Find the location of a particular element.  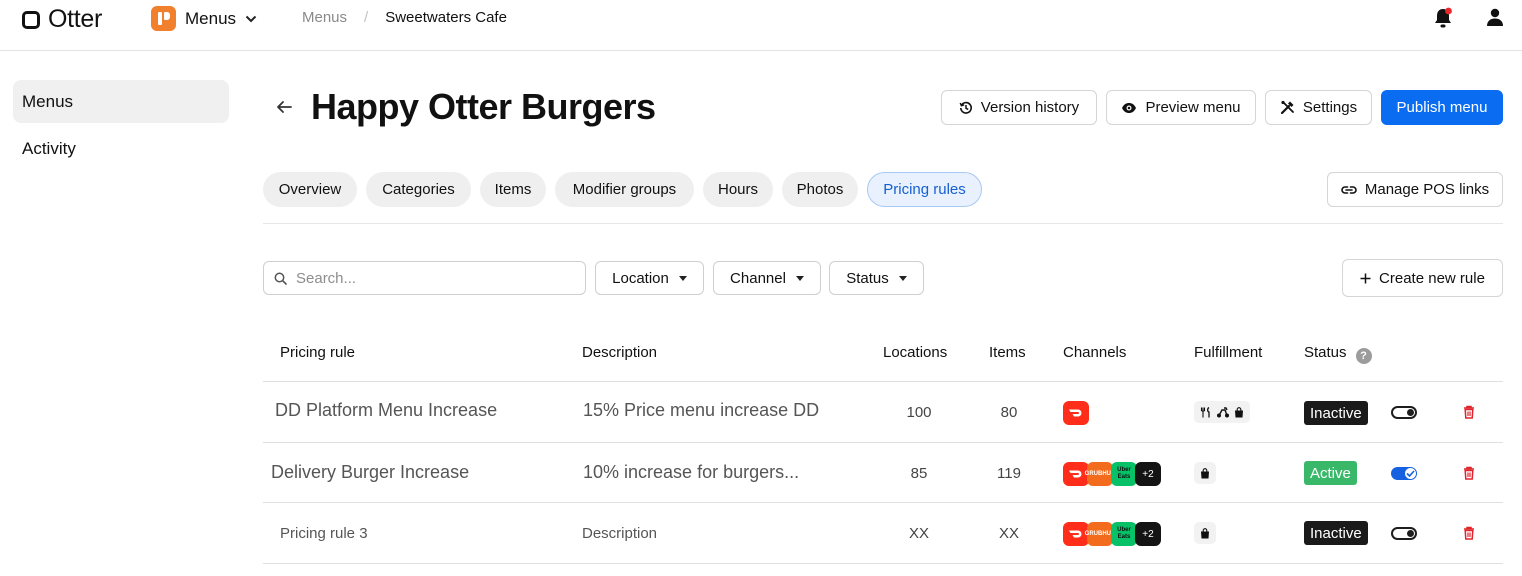

rule-items: 119 is located at coordinates (1009, 473).